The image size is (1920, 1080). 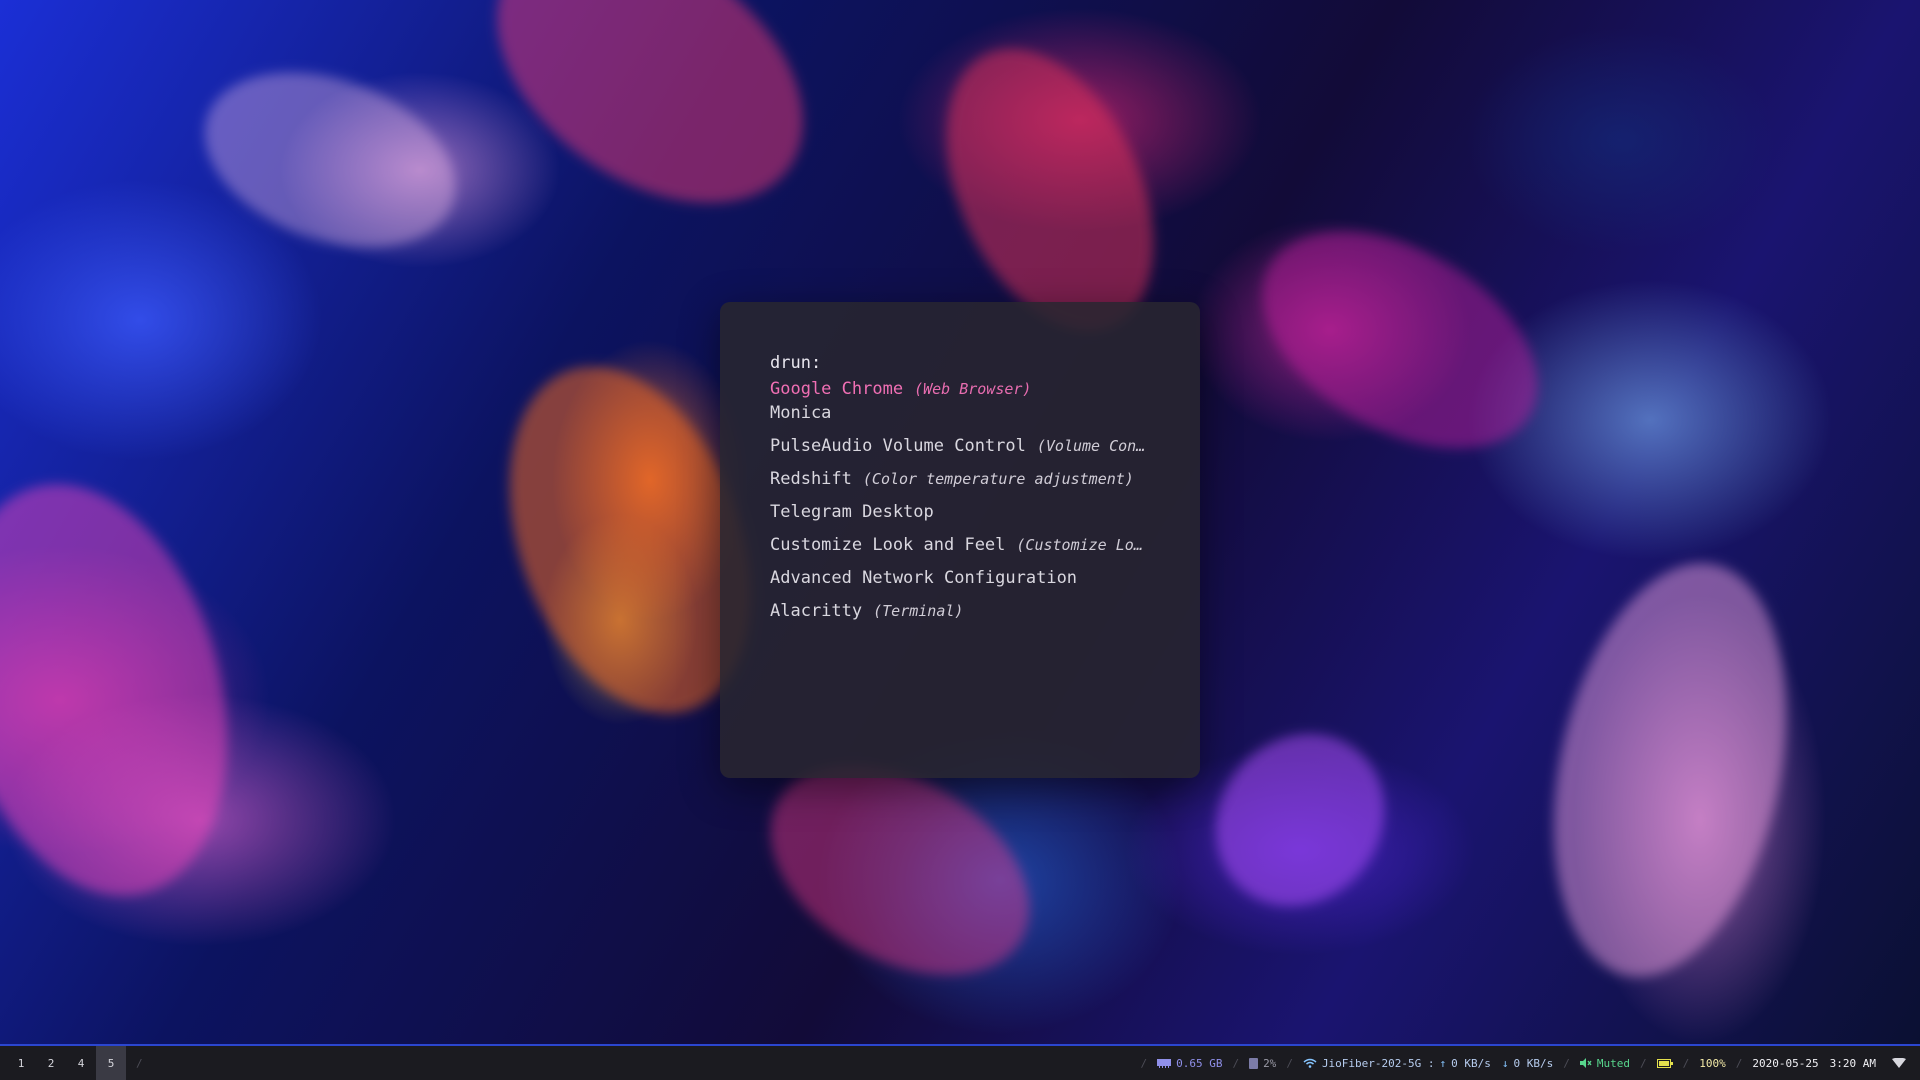 I want to click on entry-name: Redshift, so click(x=811, y=479).